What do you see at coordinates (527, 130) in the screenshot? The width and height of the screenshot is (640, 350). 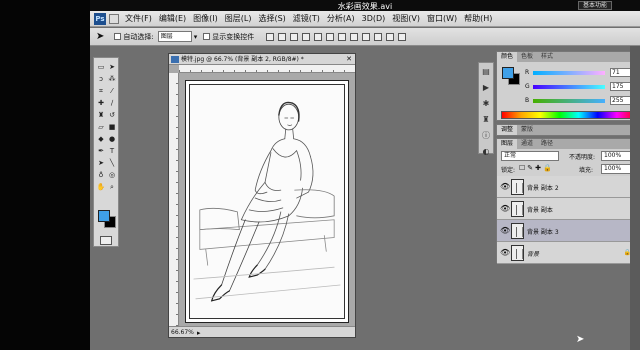 I see `tab-masks: 蒙版` at bounding box center [527, 130].